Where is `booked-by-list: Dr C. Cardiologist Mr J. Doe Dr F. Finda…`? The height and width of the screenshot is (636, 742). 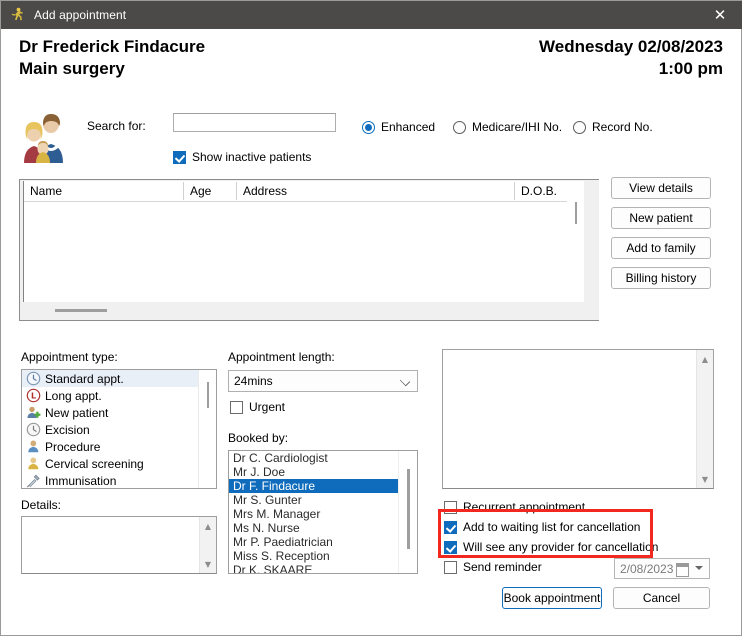
booked-by-list: Dr C. Cardiologist Mr J. Doe Dr F. Finda… is located at coordinates (323, 512).